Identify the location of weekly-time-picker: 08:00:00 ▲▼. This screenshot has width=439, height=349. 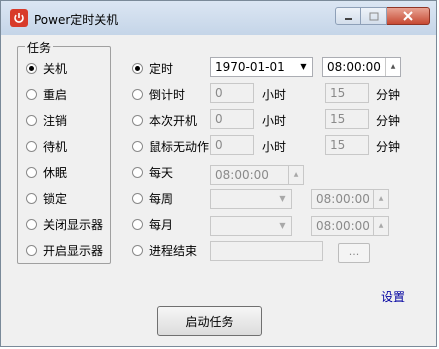
(350, 199).